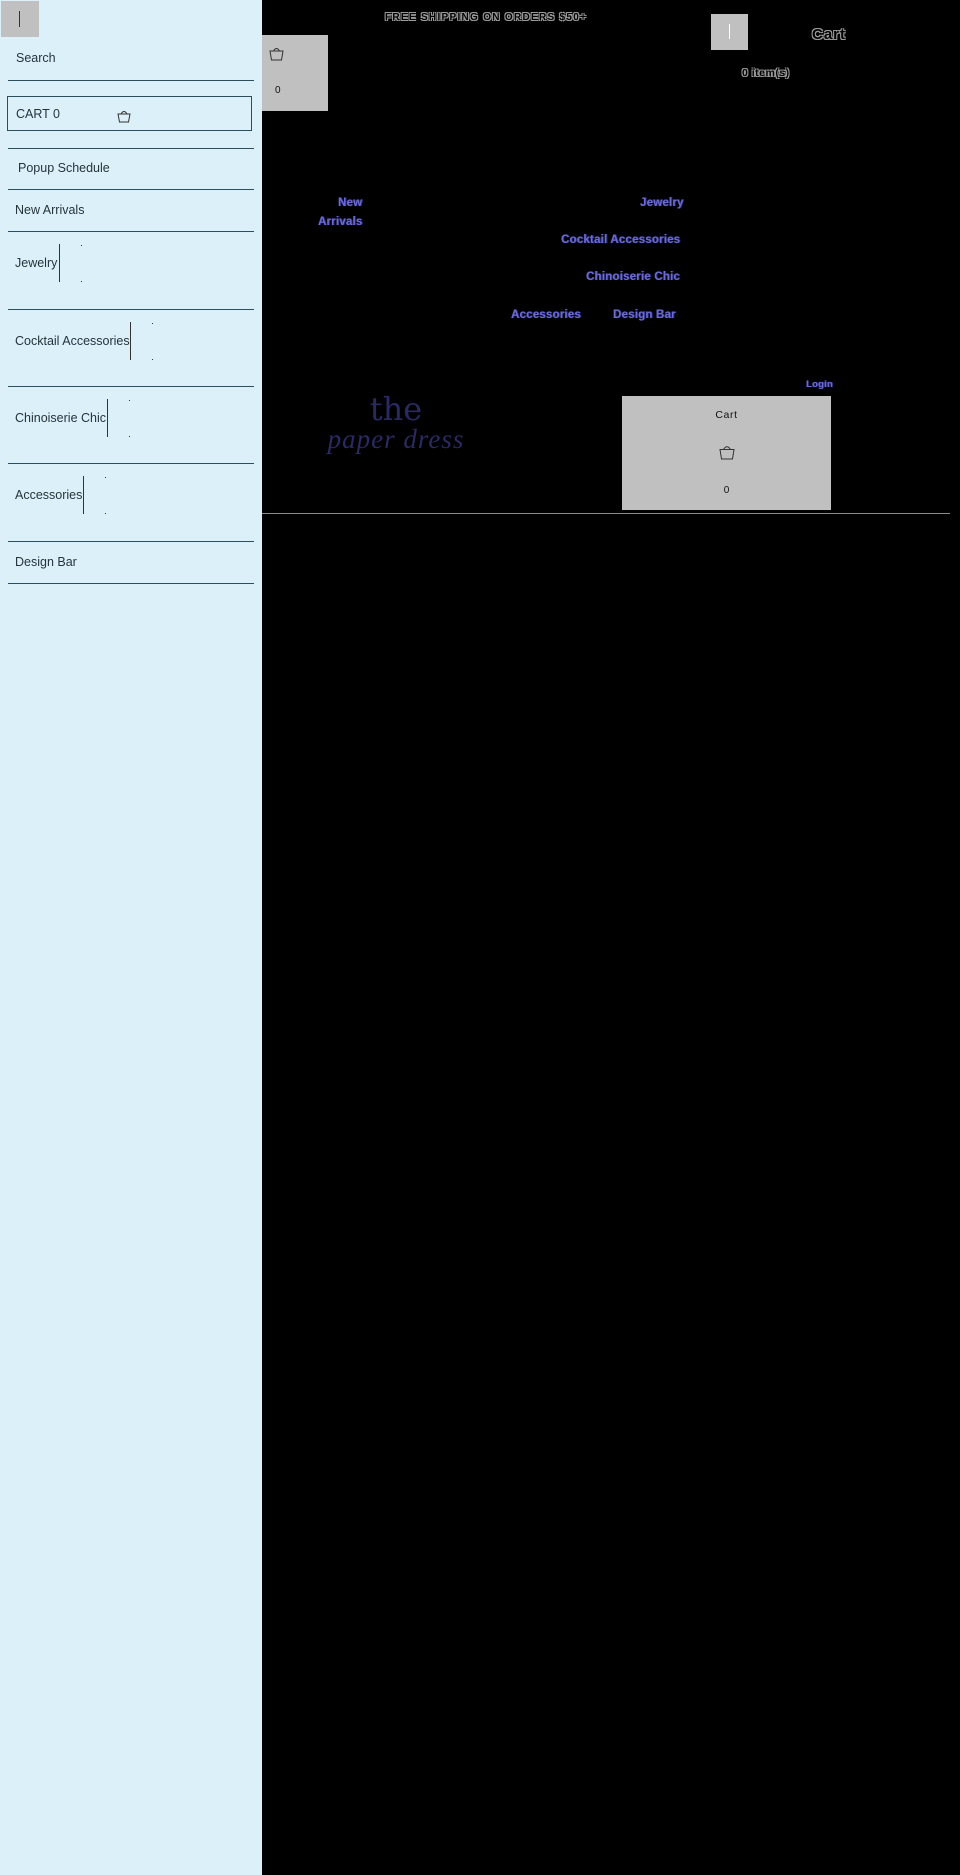 The height and width of the screenshot is (1875, 960). What do you see at coordinates (60, 418) in the screenshot?
I see `drawer-item-chinoiserie-chic: Chinoiserie Chic` at bounding box center [60, 418].